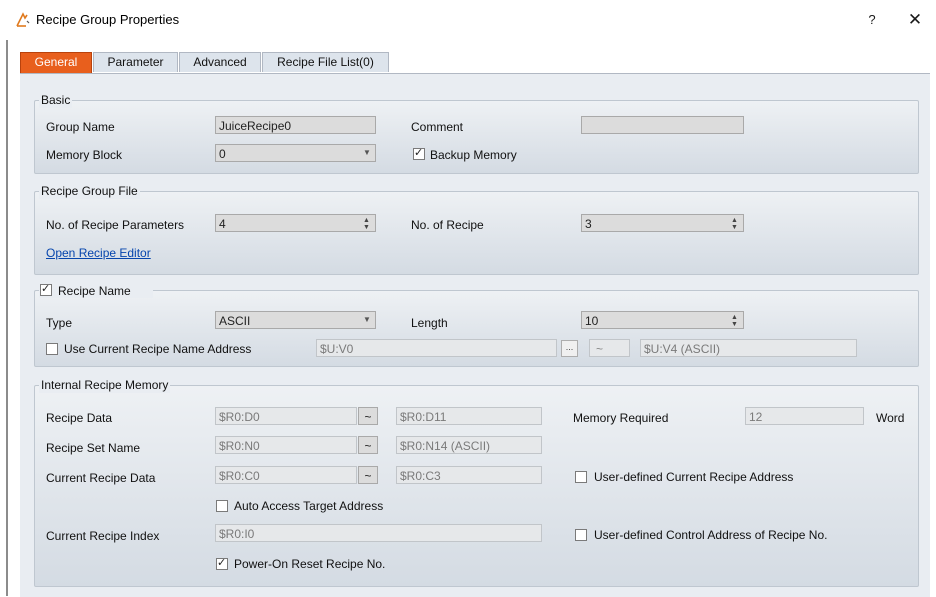 This screenshot has width=936, height=597. What do you see at coordinates (46, 289) in the screenshot?
I see `recipe-name-checkbox` at bounding box center [46, 289].